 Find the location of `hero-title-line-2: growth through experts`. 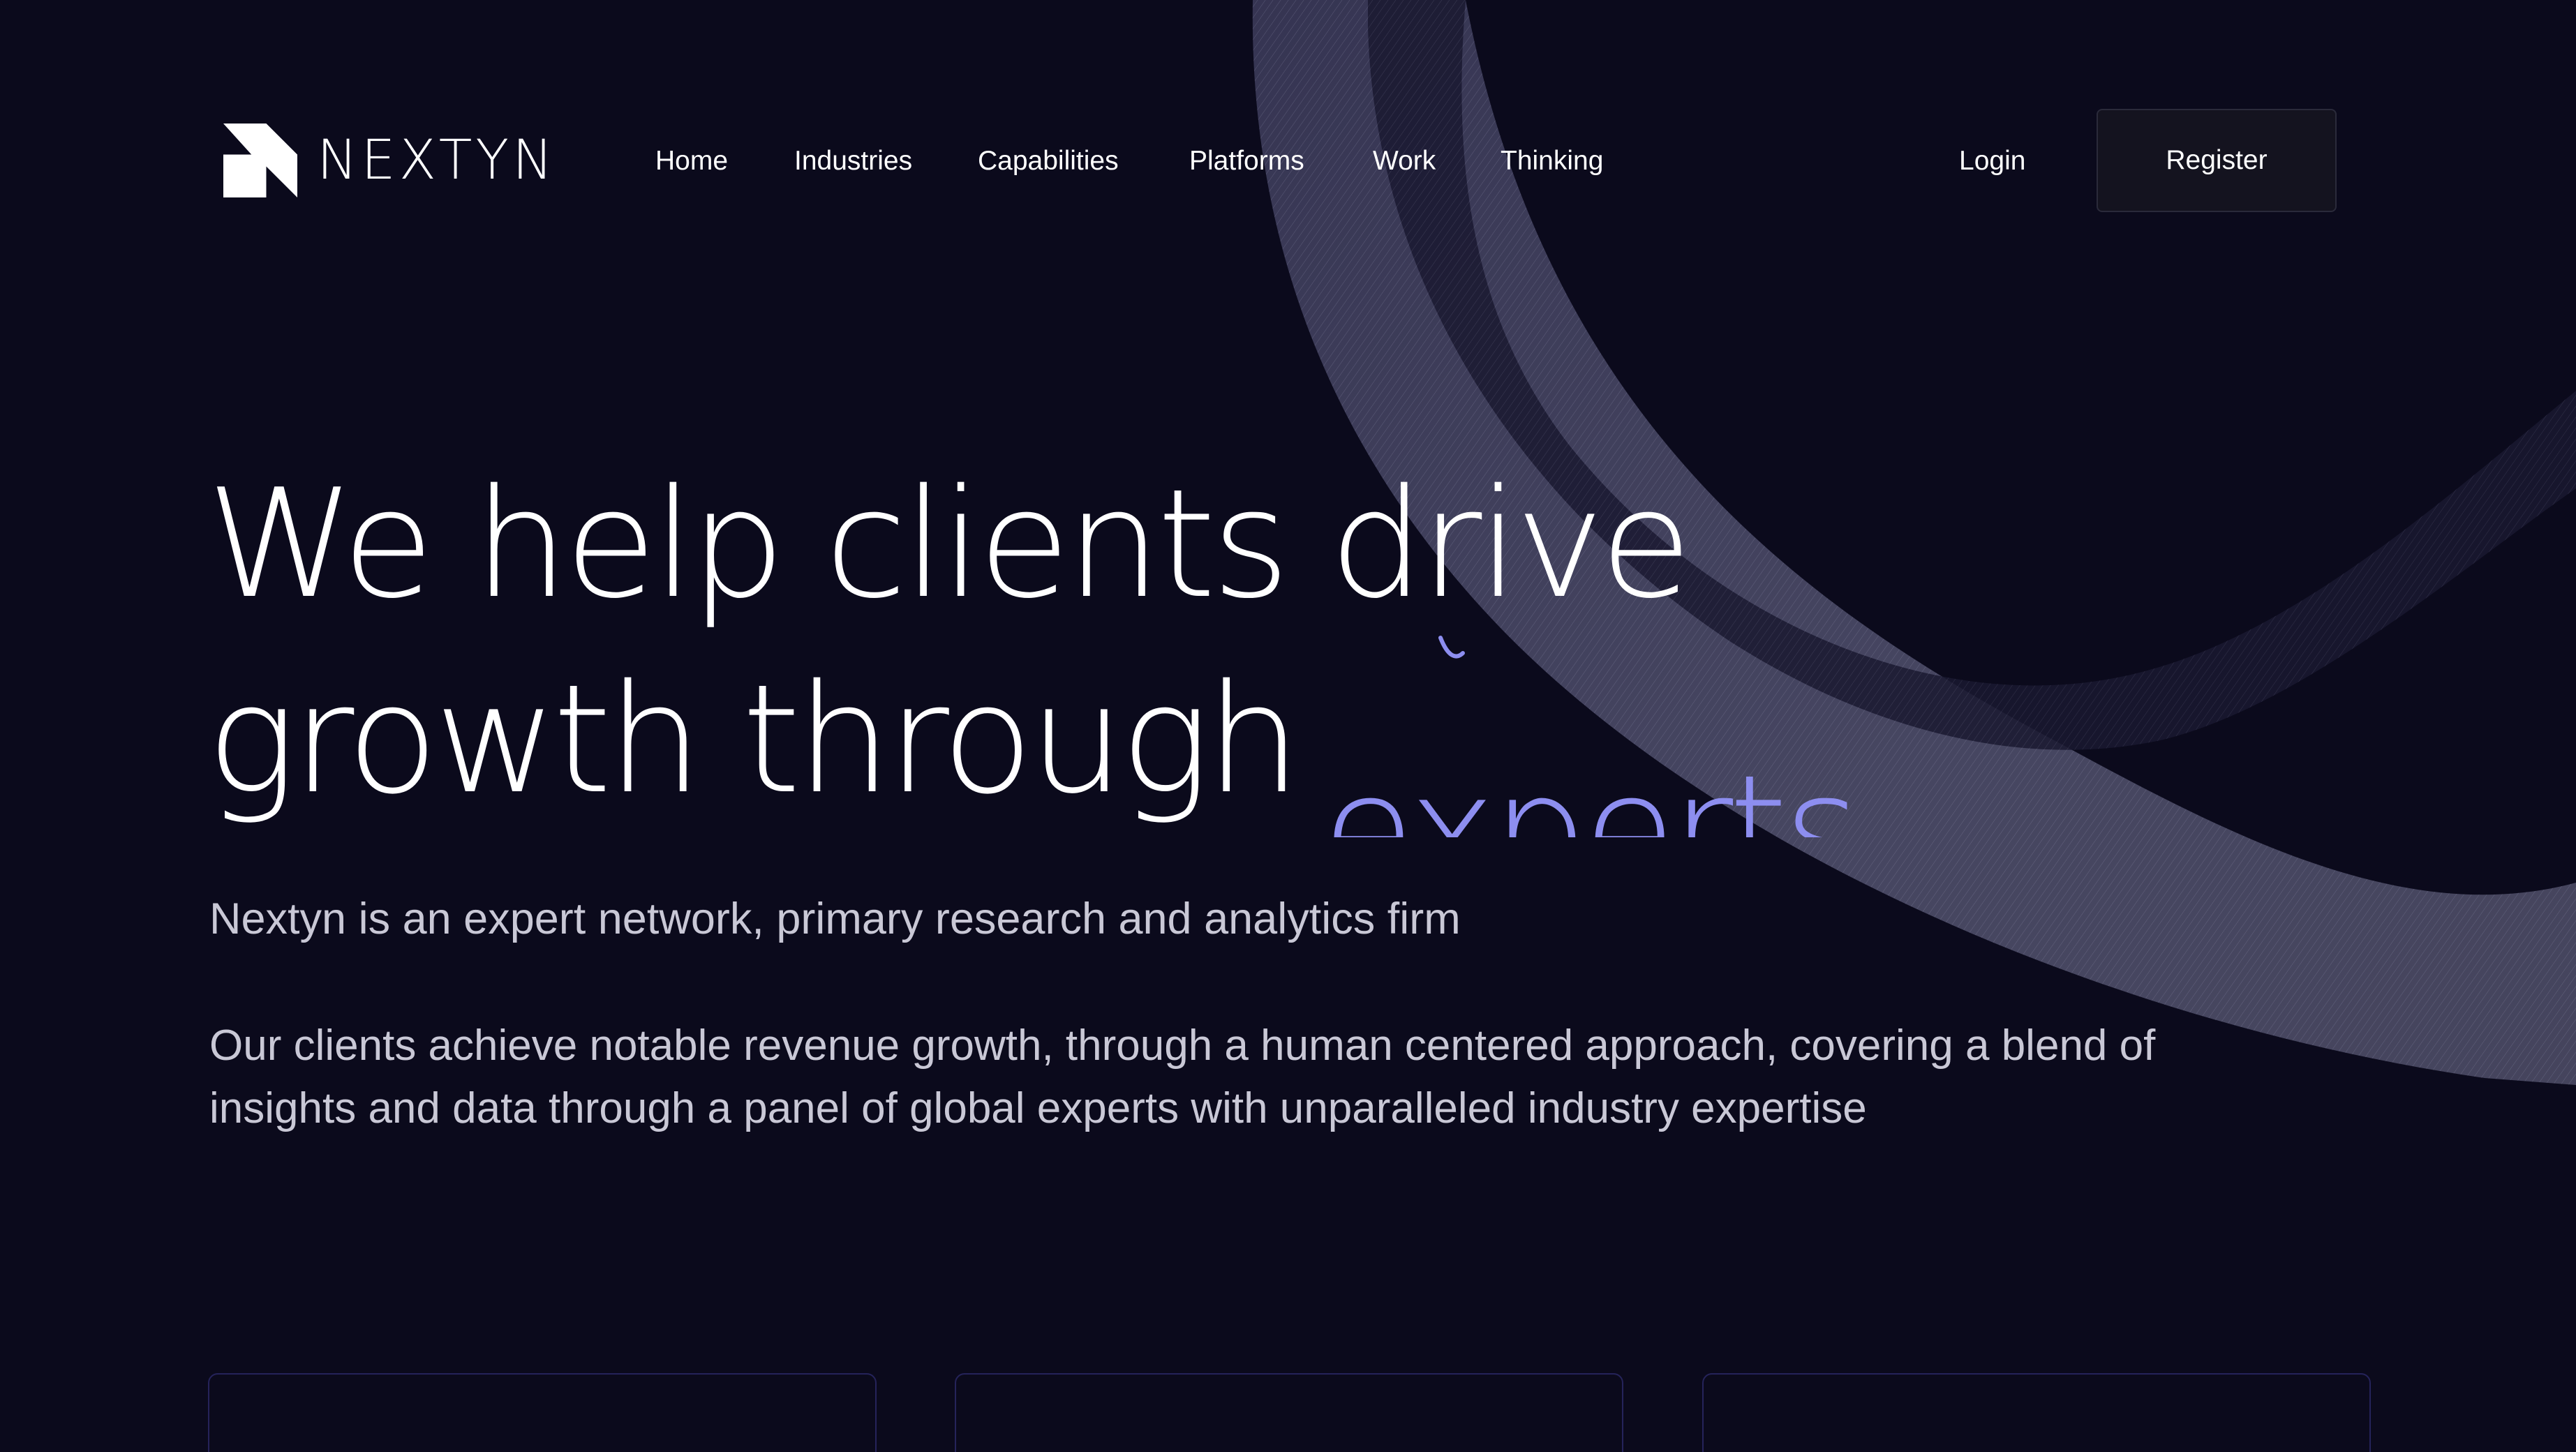

hero-title-line-2: growth through experts is located at coordinates (1029, 739).